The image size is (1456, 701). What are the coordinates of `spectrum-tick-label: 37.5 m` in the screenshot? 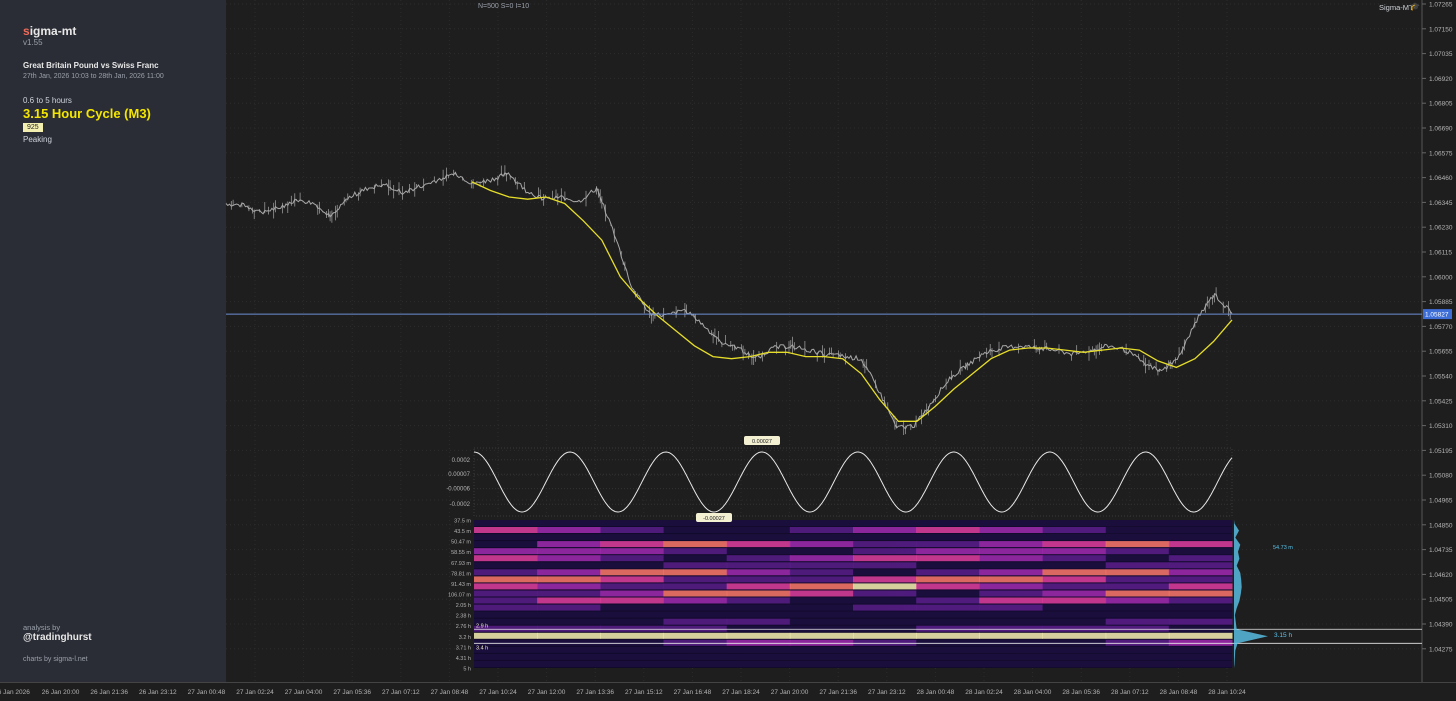 It's located at (462, 522).